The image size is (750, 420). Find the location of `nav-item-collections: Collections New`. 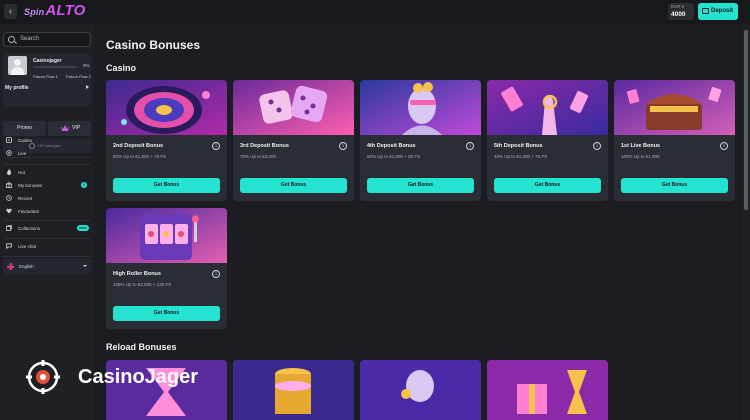

nav-item-collections: Collections New is located at coordinates (47, 228).